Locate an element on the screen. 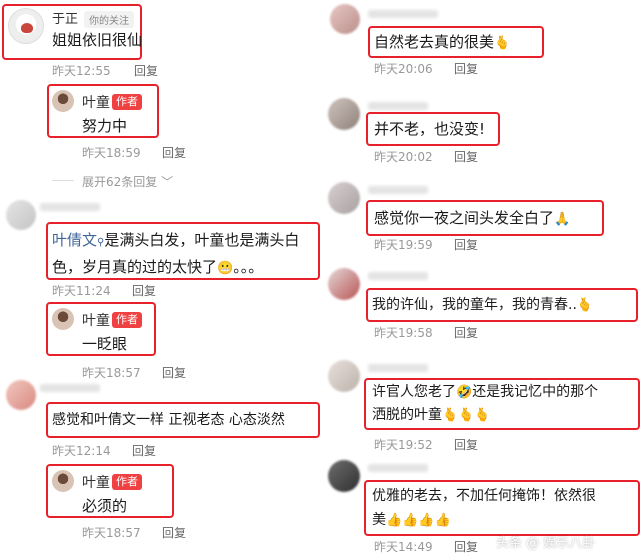 The height and width of the screenshot is (554, 640). watermark: 头条 @ 娱乐八卦 is located at coordinates (546, 543).